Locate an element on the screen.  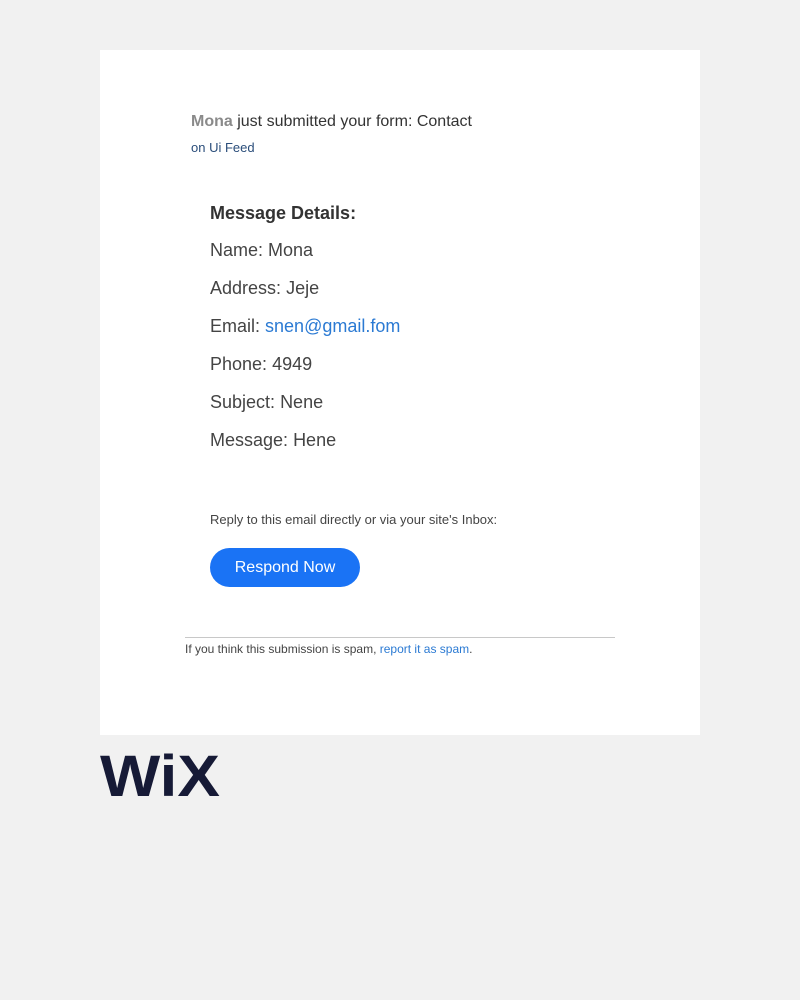
detail-label: Phone: is located at coordinates (239, 364).